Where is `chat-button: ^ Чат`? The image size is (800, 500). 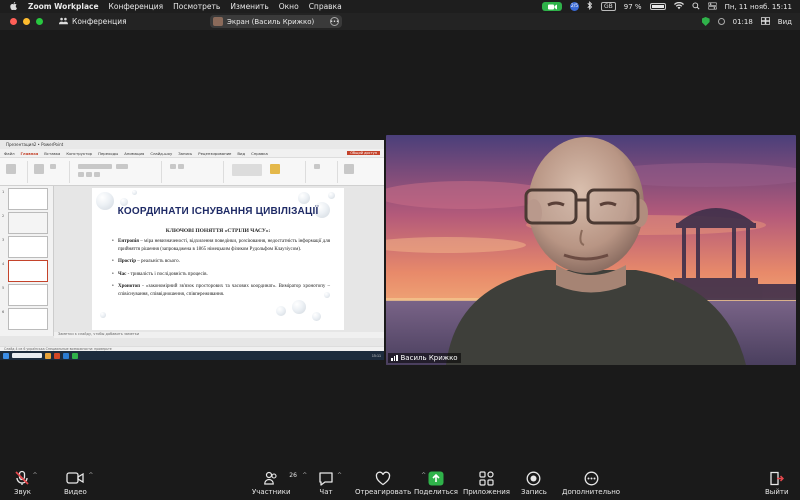
chat-button: ^ Чат is located at coordinates (330, 482).